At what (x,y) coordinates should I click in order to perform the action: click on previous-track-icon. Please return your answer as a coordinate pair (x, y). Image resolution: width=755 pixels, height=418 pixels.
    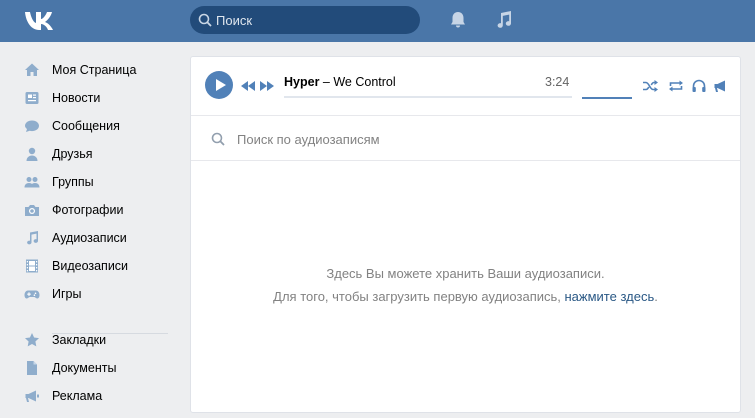
    Looking at the image, I should click on (248, 86).